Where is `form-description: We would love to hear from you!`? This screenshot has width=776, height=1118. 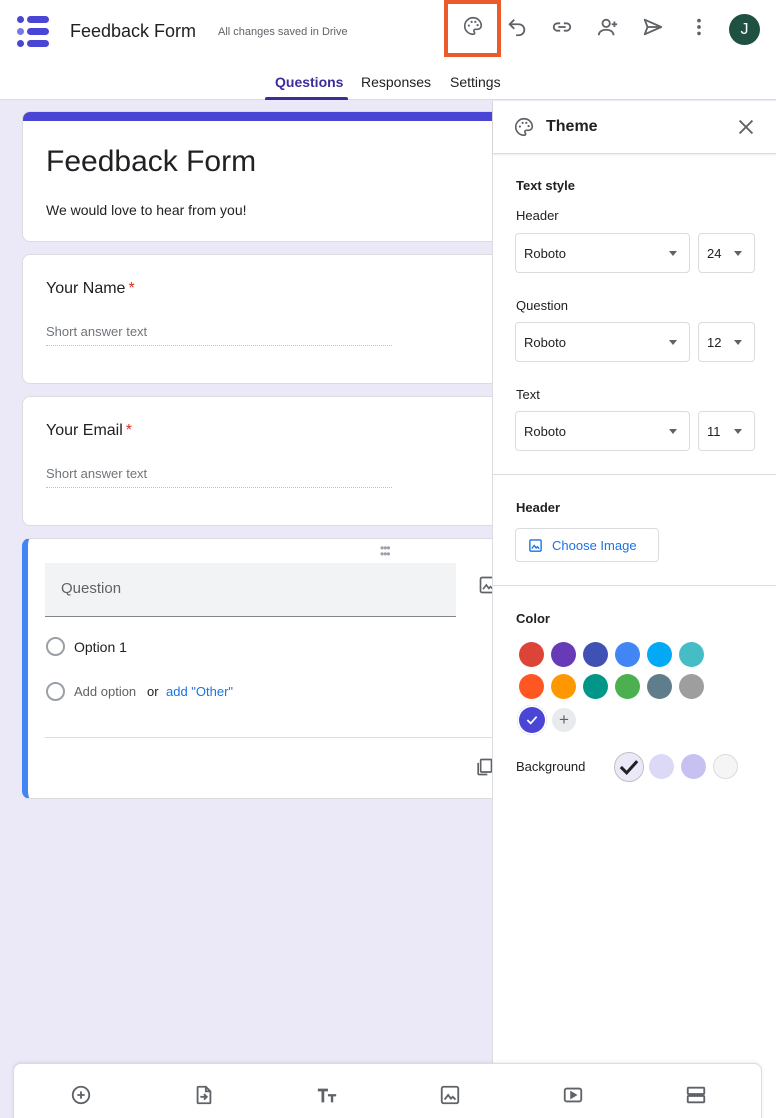 form-description: We would love to hear from you! is located at coordinates (146, 210).